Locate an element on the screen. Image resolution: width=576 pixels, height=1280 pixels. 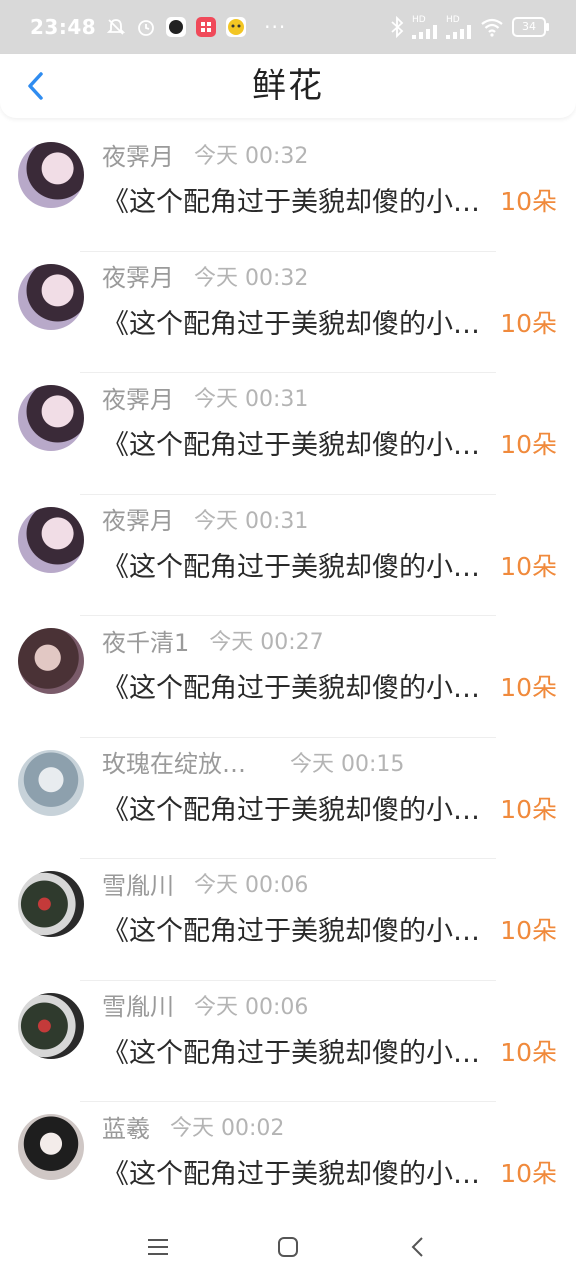
app-icon-dark is located at coordinates (176, 27).